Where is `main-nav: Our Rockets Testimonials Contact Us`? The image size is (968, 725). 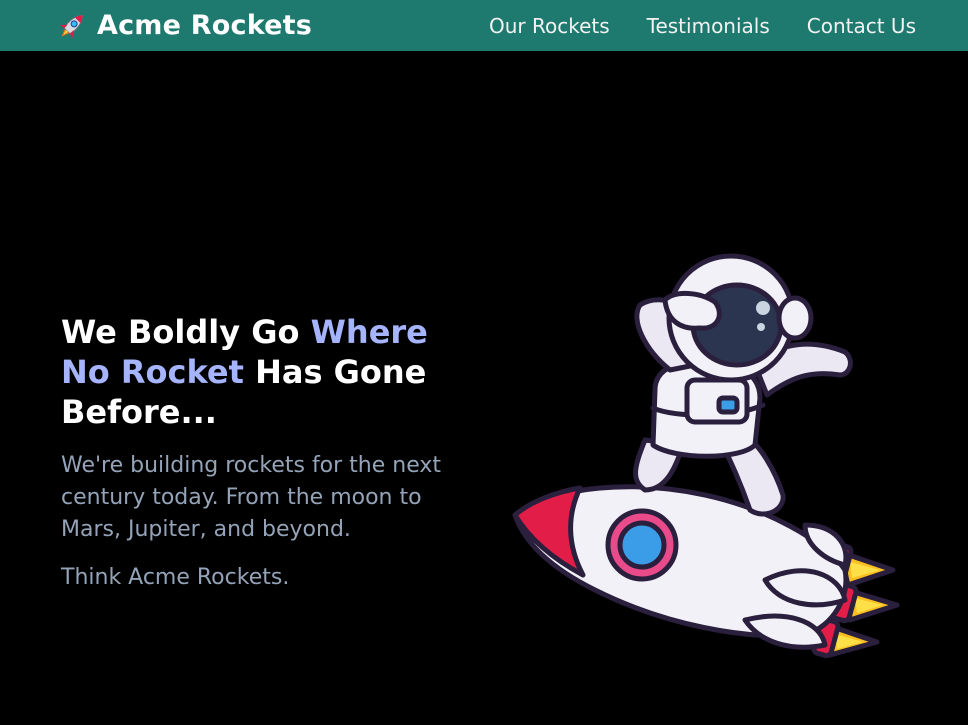 main-nav: Our Rockets Testimonials Contact Us is located at coordinates (702, 26).